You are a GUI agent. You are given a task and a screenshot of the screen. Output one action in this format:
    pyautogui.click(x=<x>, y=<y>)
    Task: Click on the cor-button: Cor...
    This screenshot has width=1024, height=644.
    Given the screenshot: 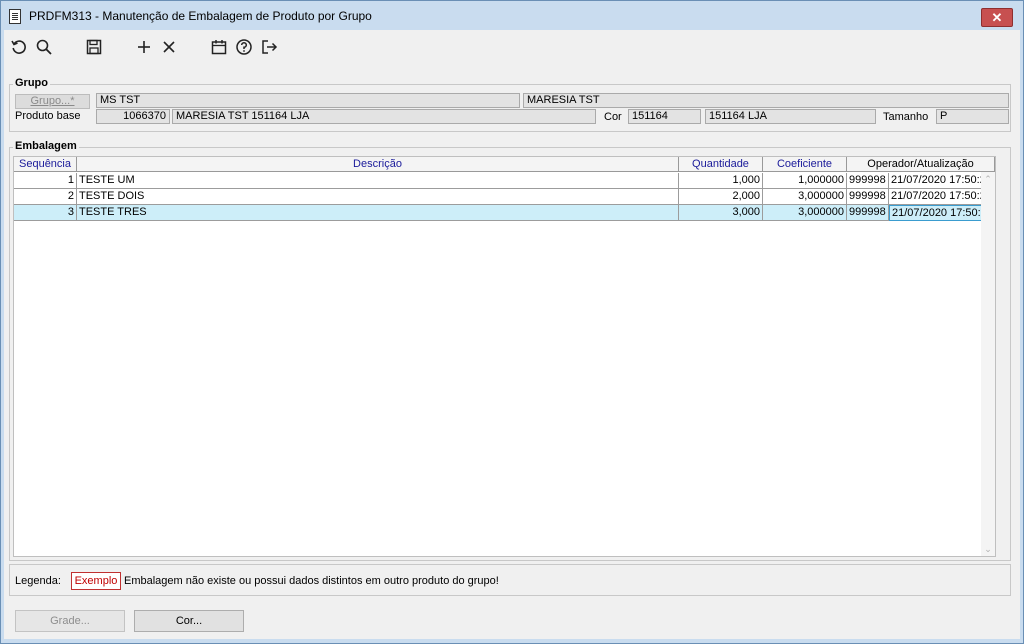 What is the action you would take?
    pyautogui.click(x=189, y=621)
    